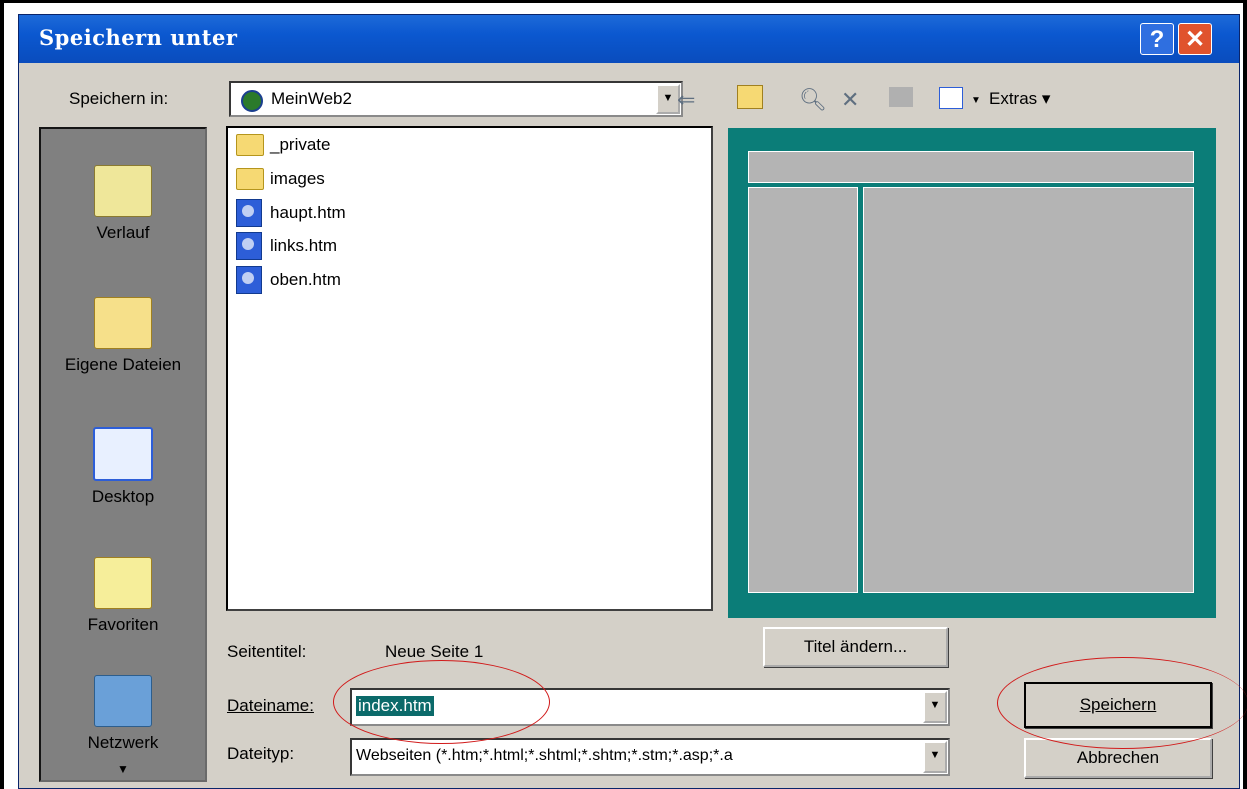  What do you see at coordinates (1195, 39) in the screenshot?
I see `close-button: ✕` at bounding box center [1195, 39].